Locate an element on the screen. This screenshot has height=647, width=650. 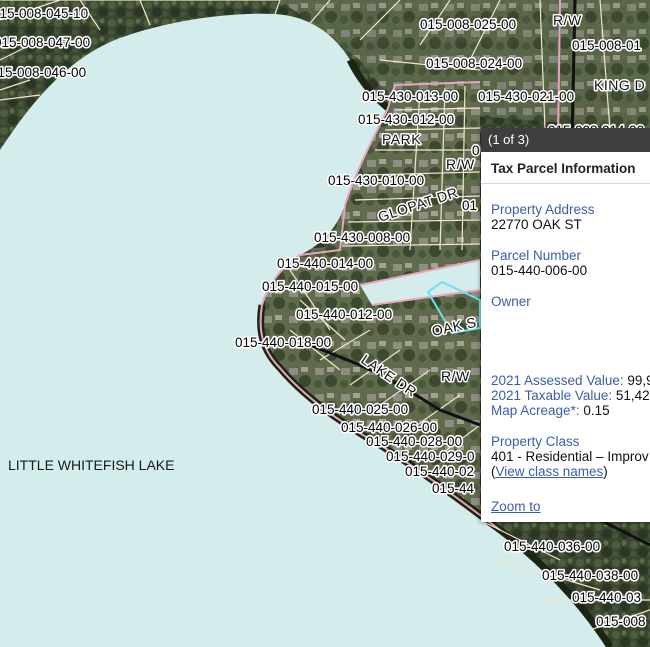
parcel-label: 015-440-015-00 is located at coordinates (310, 286).